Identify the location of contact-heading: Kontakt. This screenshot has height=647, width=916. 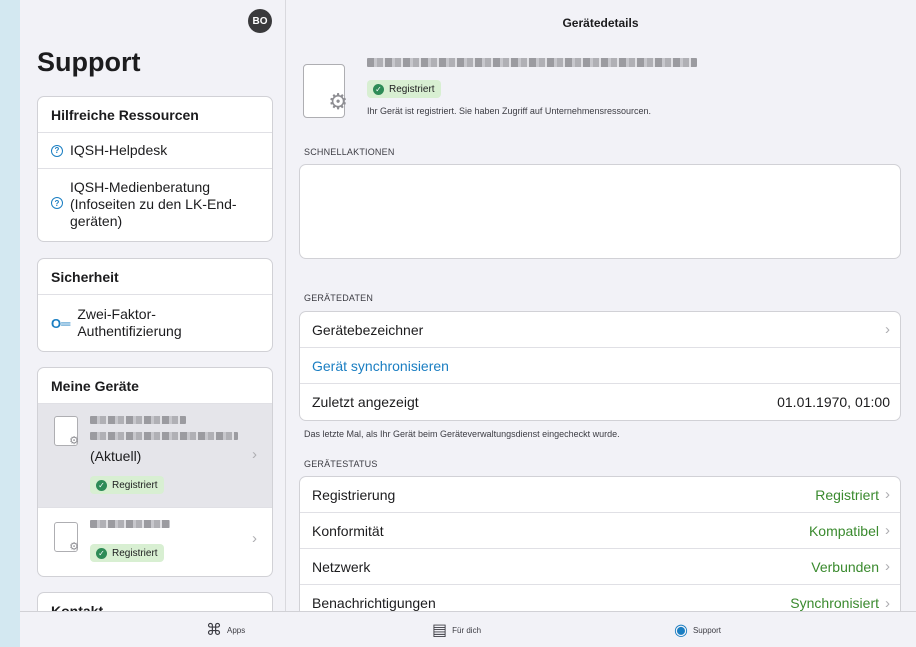
(155, 602).